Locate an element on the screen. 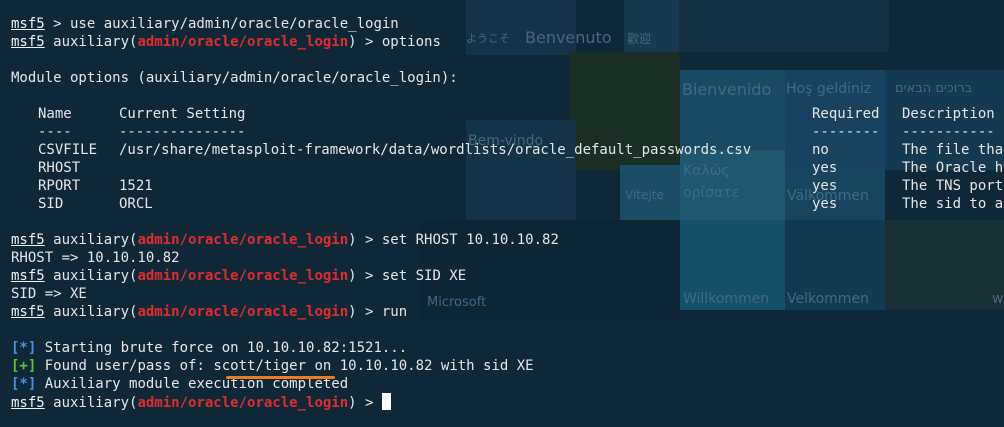  option-required: no is located at coordinates (820, 150).